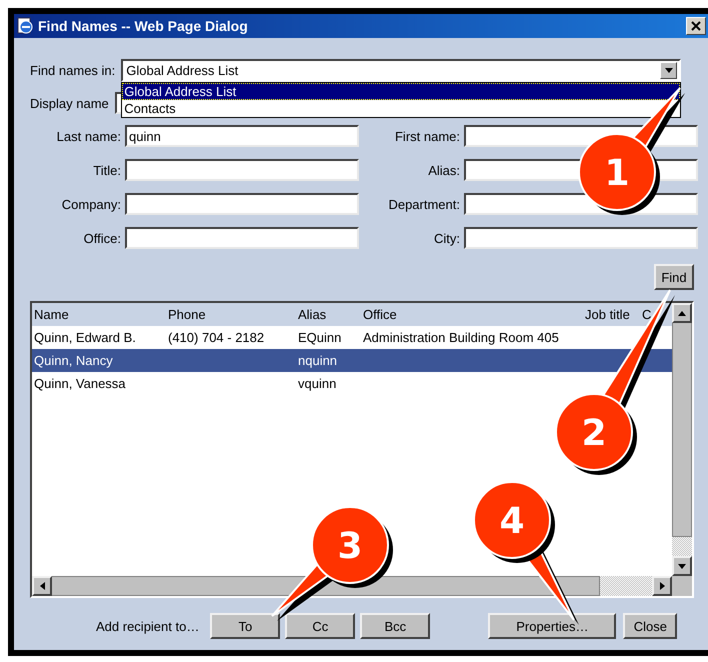  What do you see at coordinates (101, 238) in the screenshot?
I see `field-label: Office:` at bounding box center [101, 238].